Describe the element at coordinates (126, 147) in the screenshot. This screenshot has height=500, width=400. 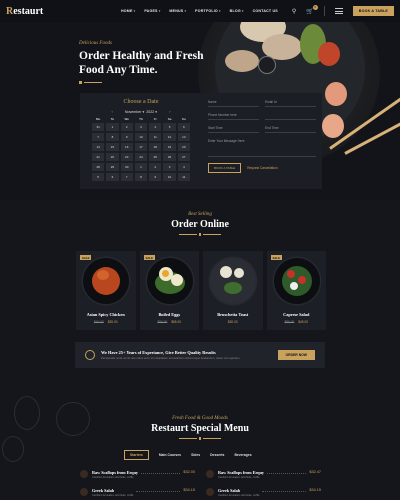
I see `calendar-day: 16` at that location.